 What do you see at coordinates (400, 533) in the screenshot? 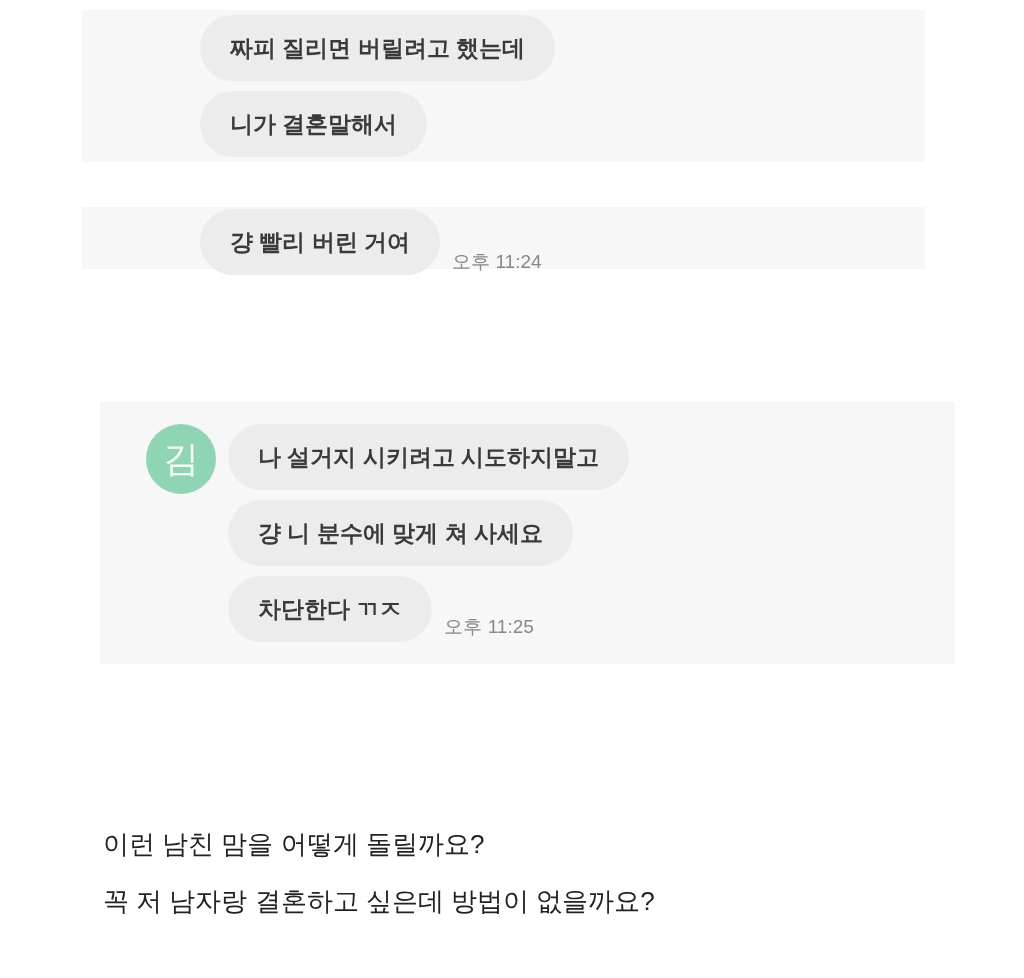
I see `message-bubble: 걍 니 분수에 맞게 쳐 사세요` at bounding box center [400, 533].